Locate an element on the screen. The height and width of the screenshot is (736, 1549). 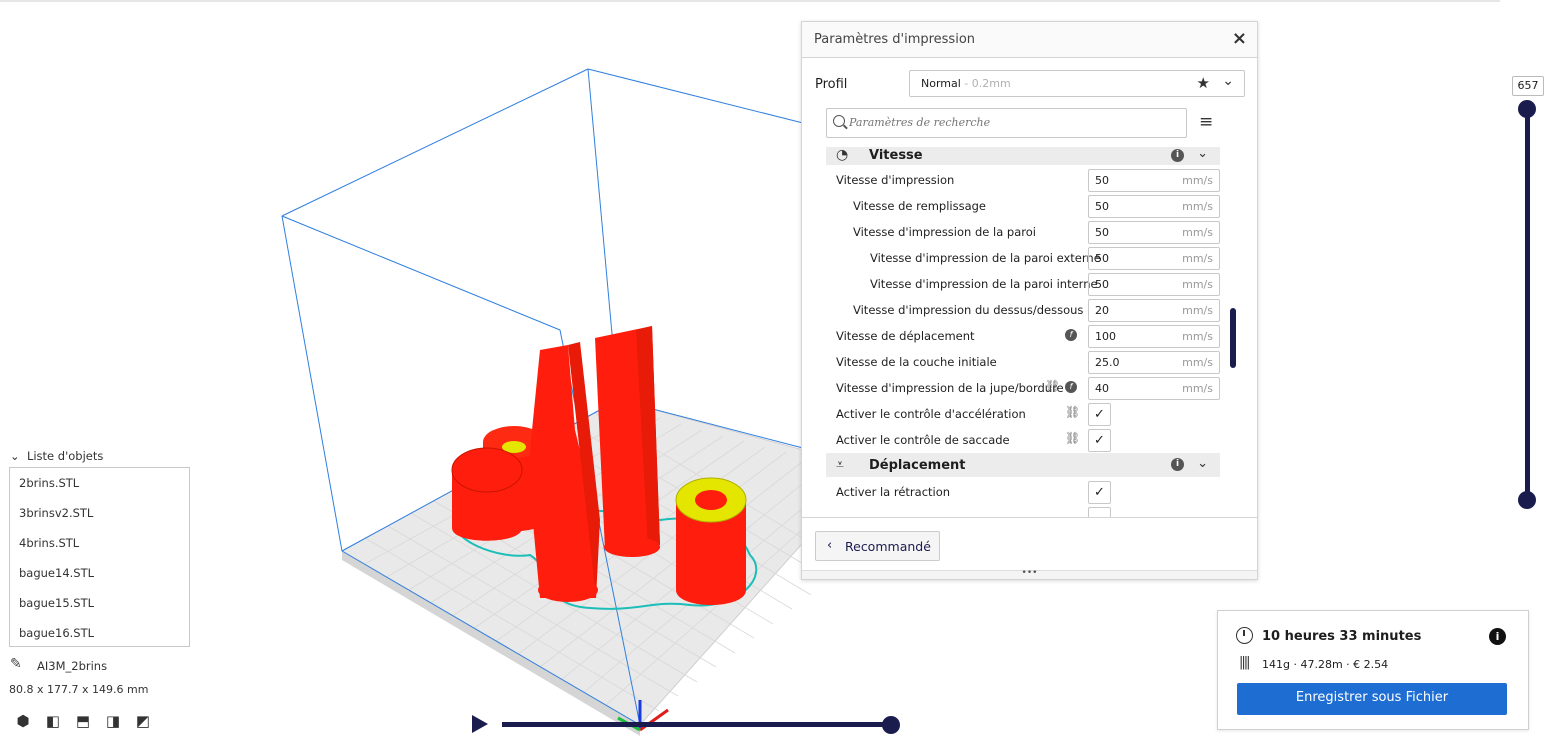
search-input is located at coordinates (1009, 122).